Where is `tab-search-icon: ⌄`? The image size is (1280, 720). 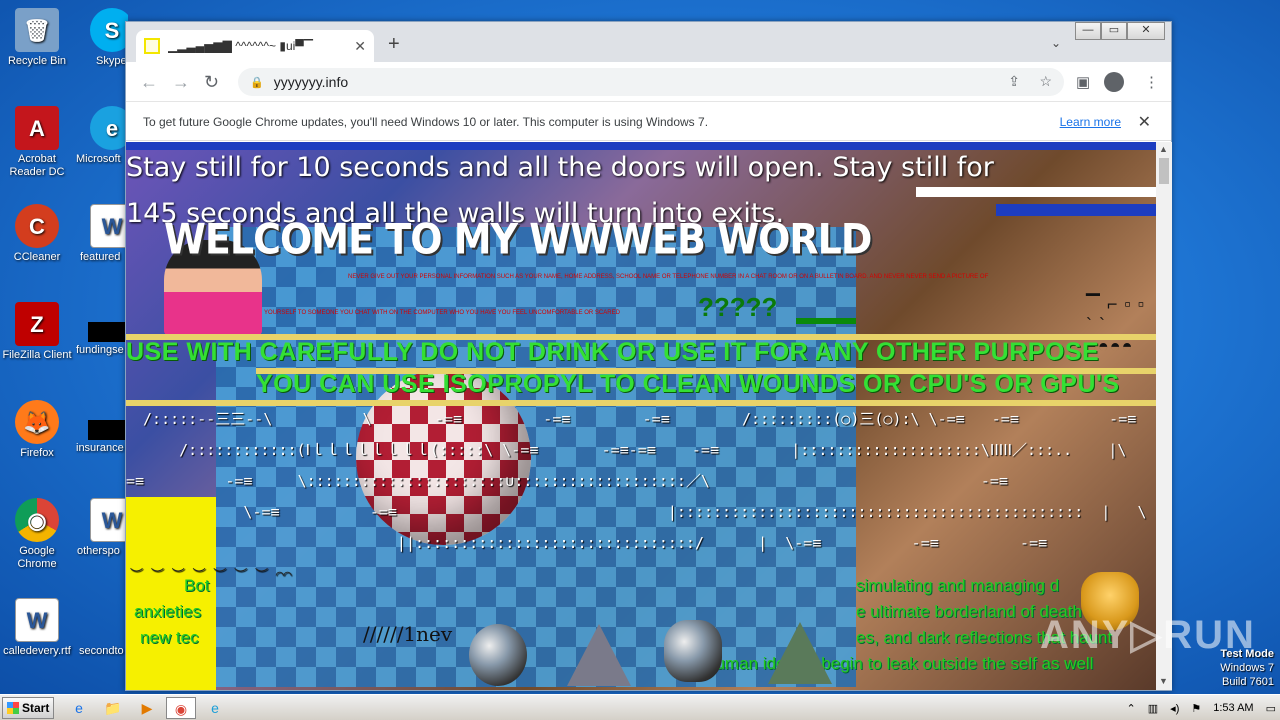 tab-search-icon: ⌄ is located at coordinates (1056, 43).